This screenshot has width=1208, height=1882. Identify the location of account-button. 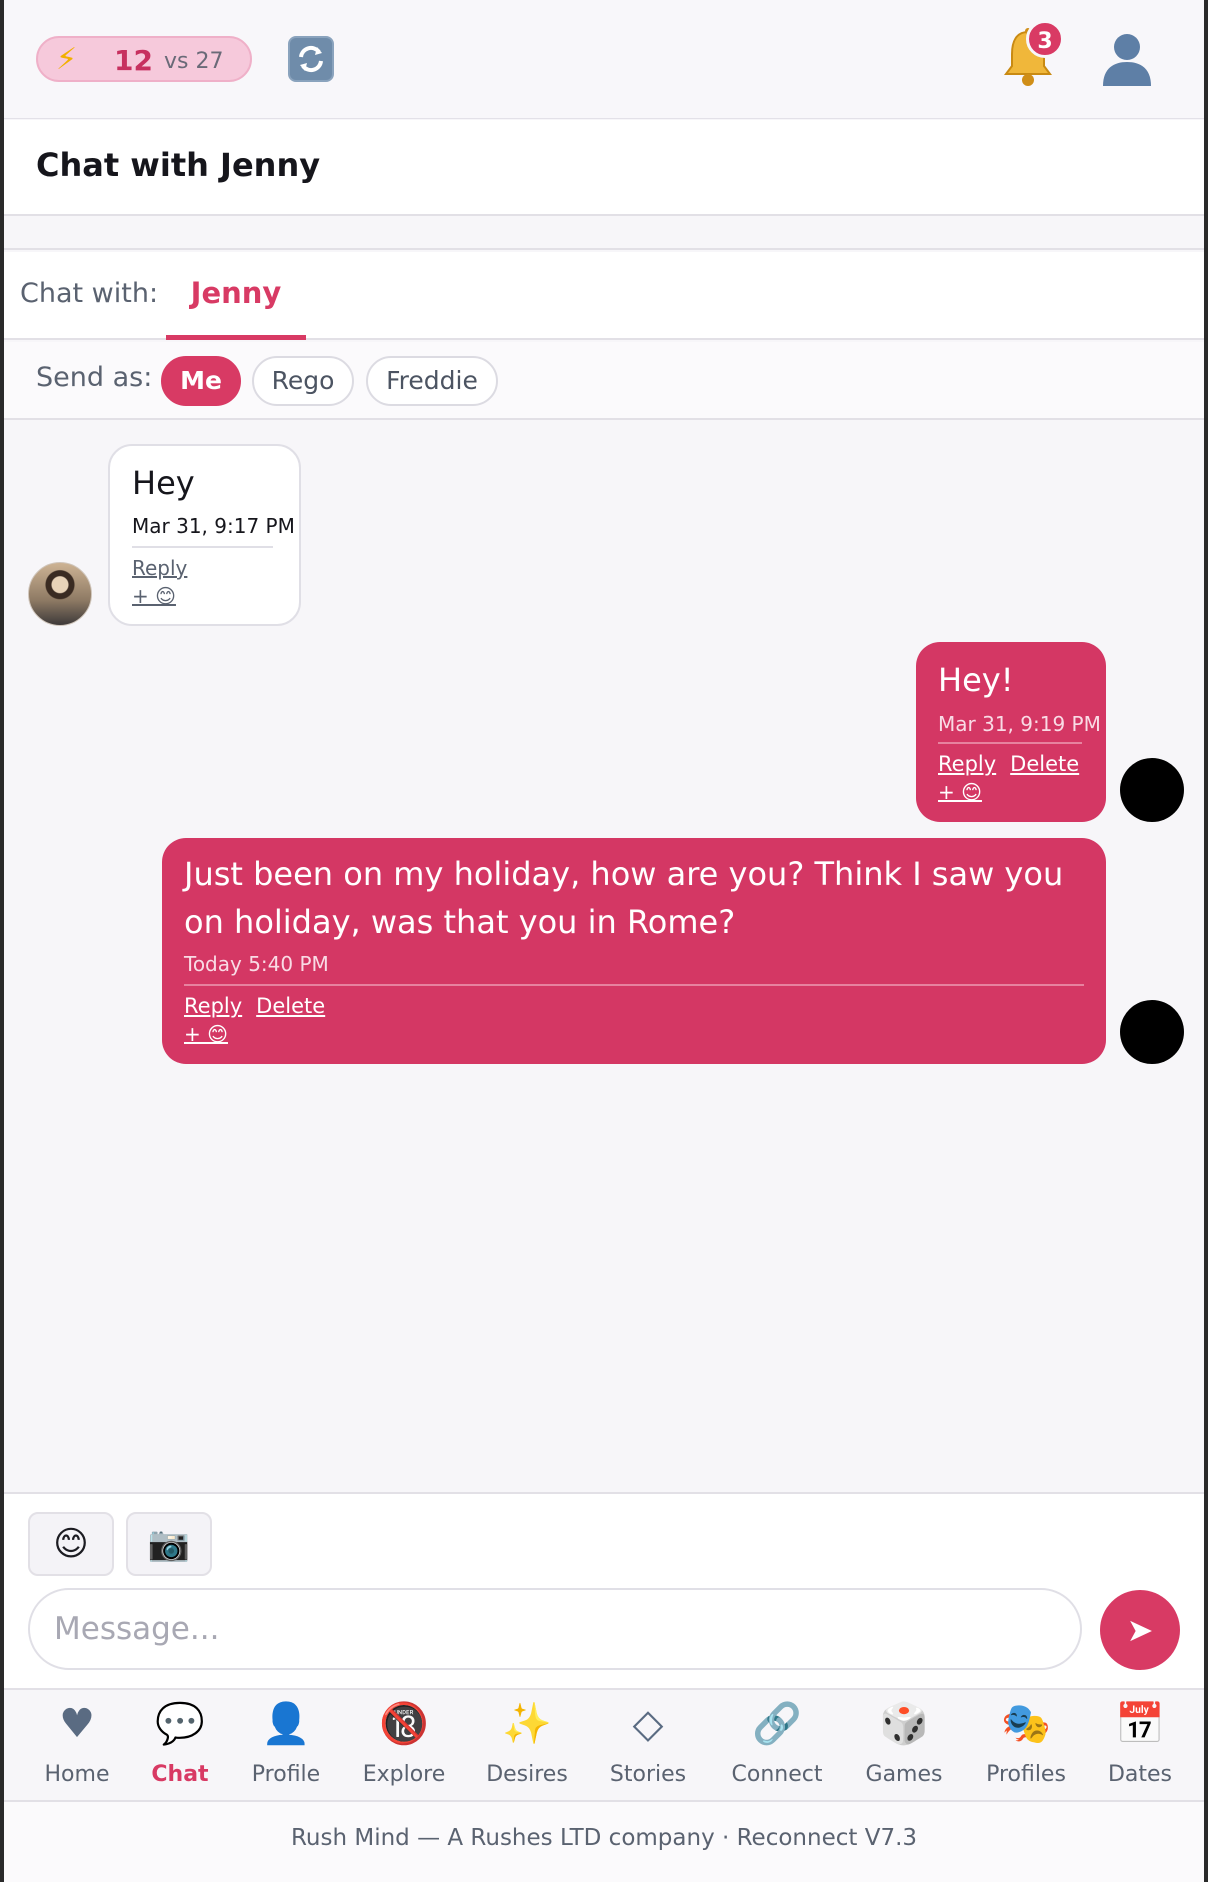
(1127, 58).